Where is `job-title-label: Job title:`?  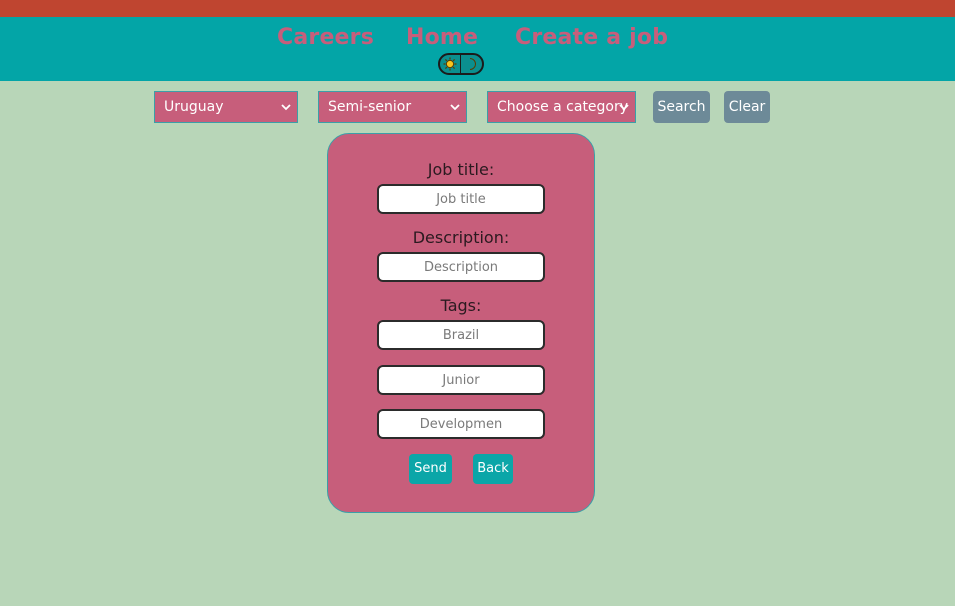
job-title-label: Job title: is located at coordinates (461, 169).